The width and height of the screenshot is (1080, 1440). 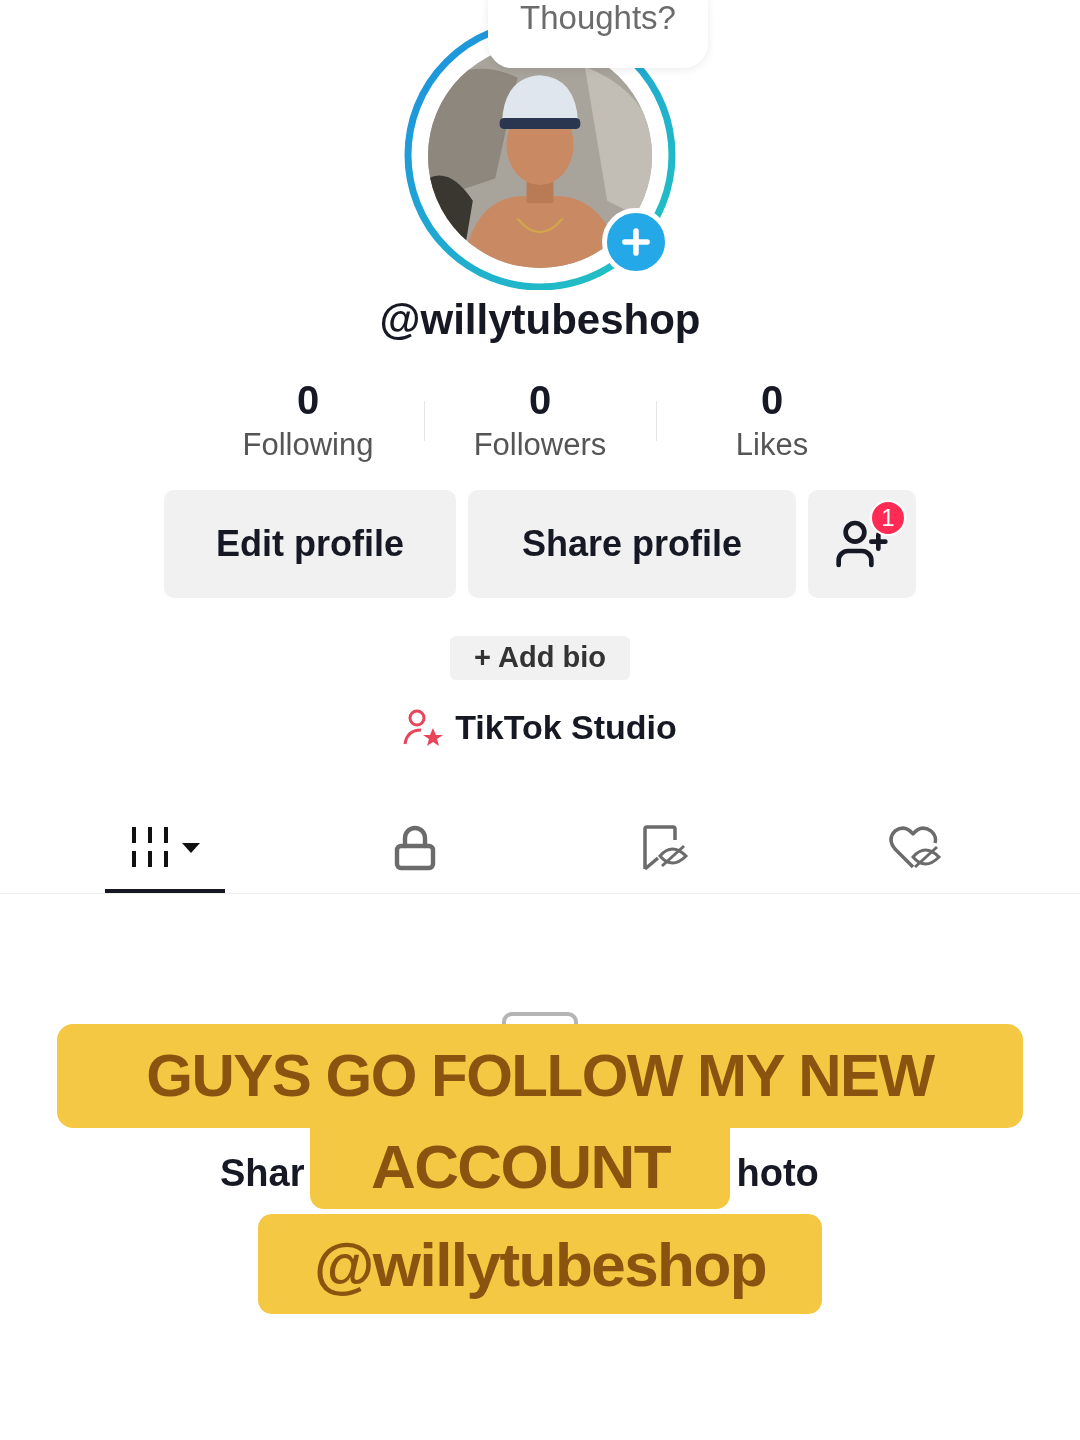 What do you see at coordinates (862, 544) in the screenshot?
I see `add-friends-button: 1` at bounding box center [862, 544].